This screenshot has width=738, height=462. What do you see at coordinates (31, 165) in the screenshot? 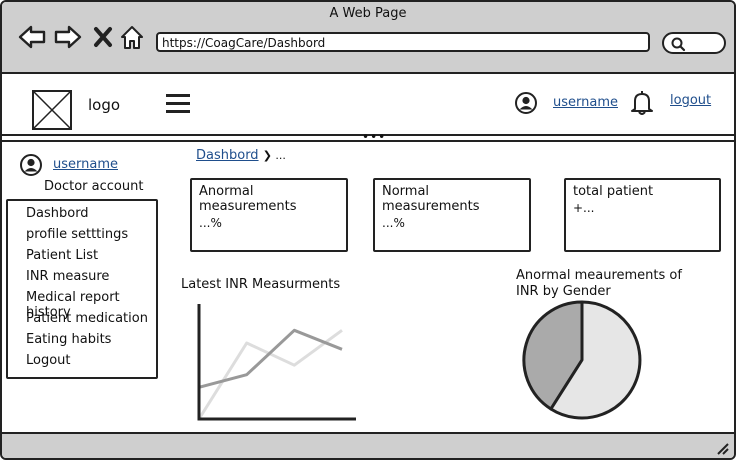
I see `sidebar-avatar-icon` at bounding box center [31, 165].